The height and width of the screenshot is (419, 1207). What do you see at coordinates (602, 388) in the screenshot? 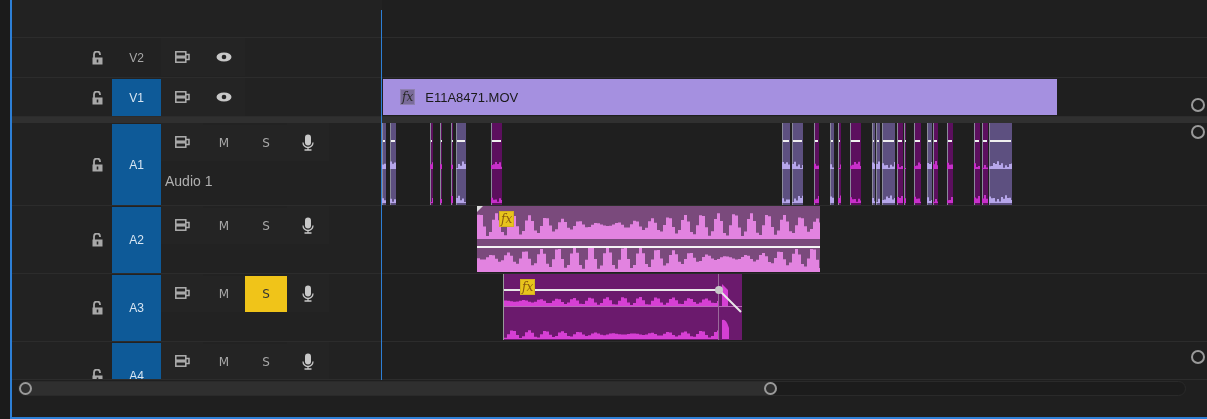
I see `horizontal-scrollbar` at bounding box center [602, 388].